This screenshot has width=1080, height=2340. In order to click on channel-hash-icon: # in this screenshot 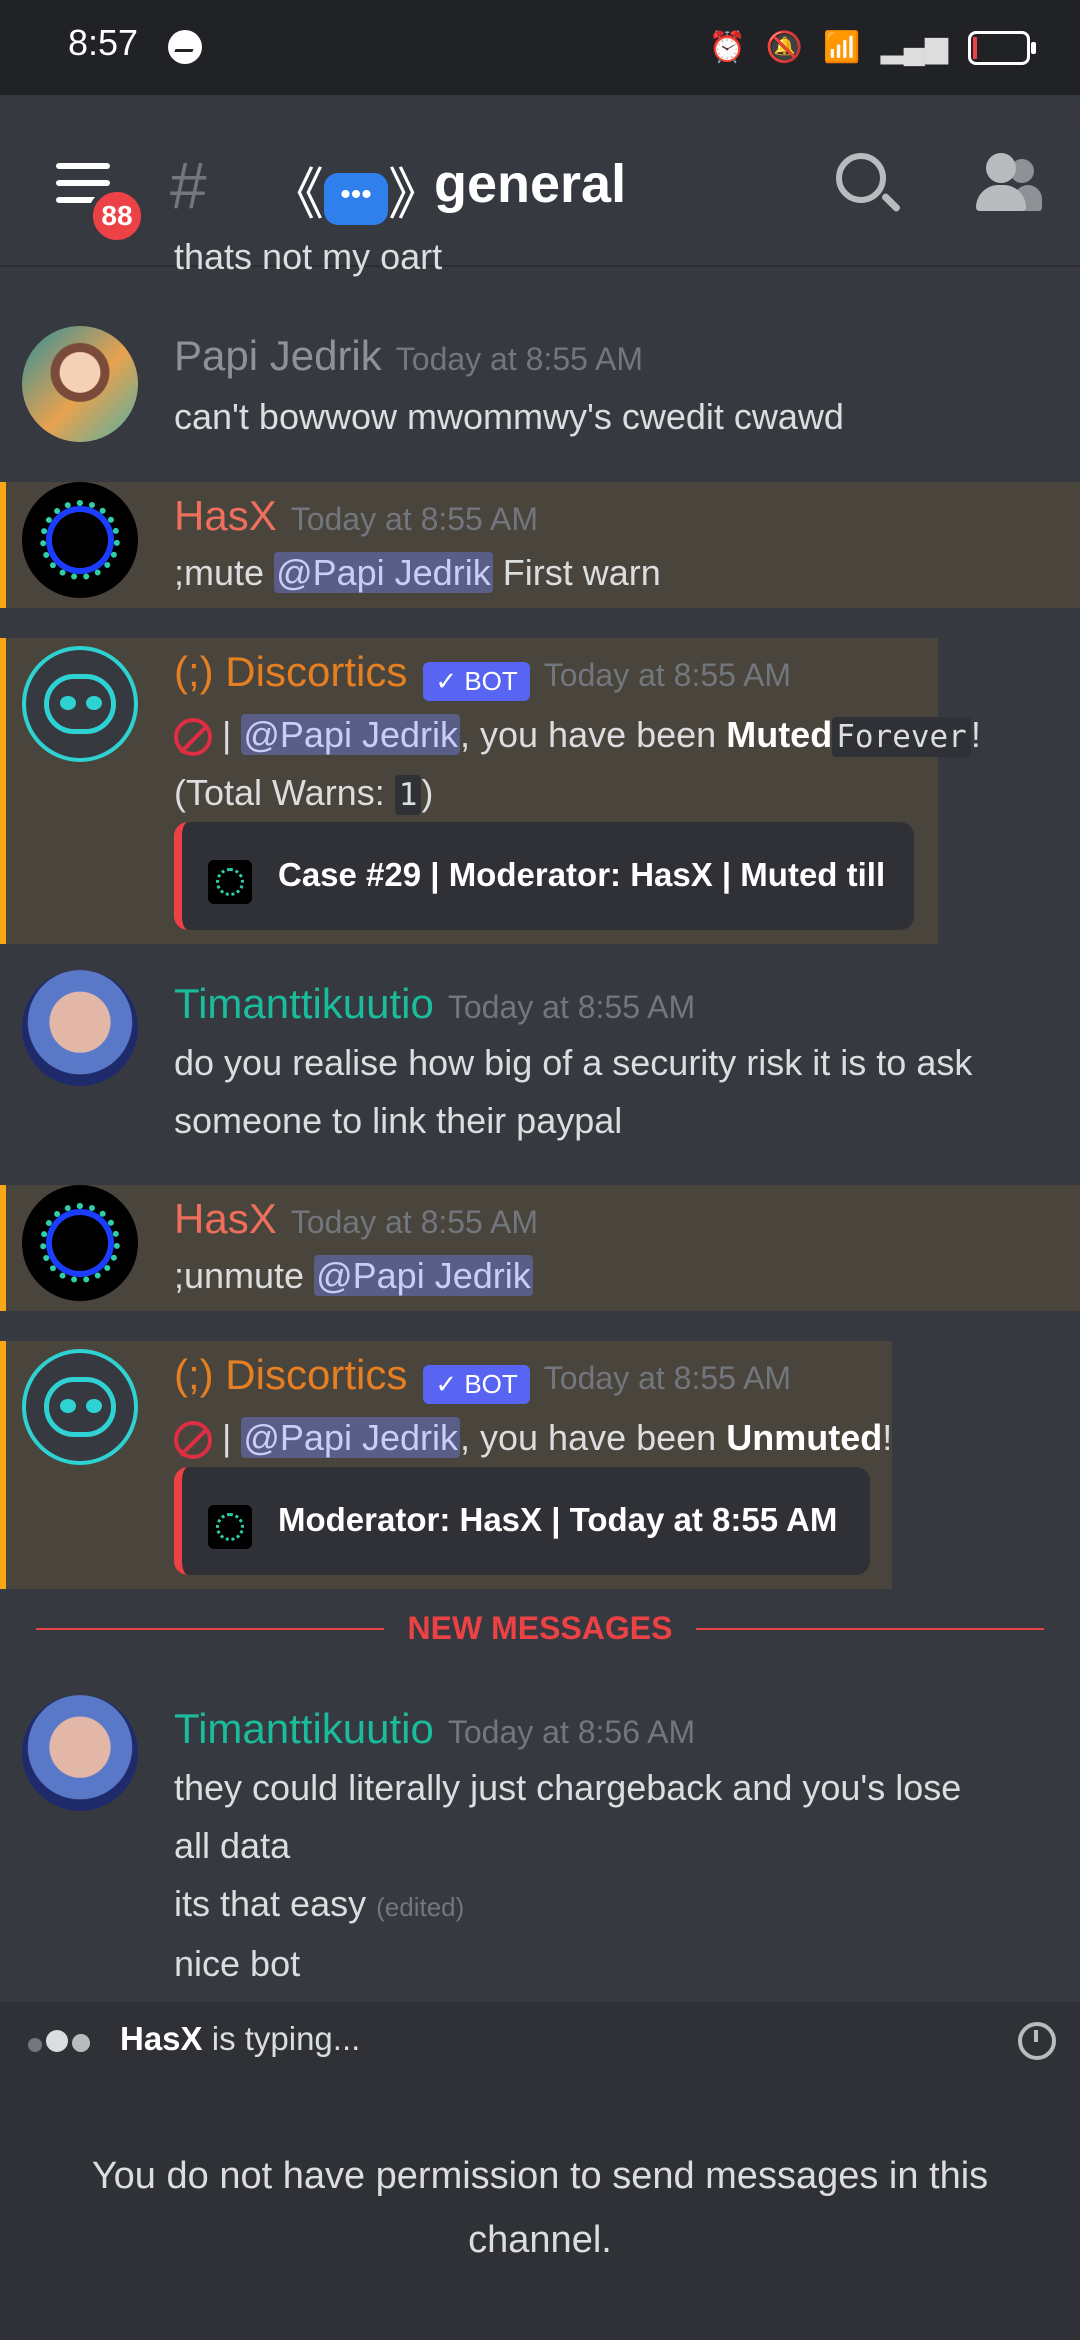, I will do `click(188, 185)`.